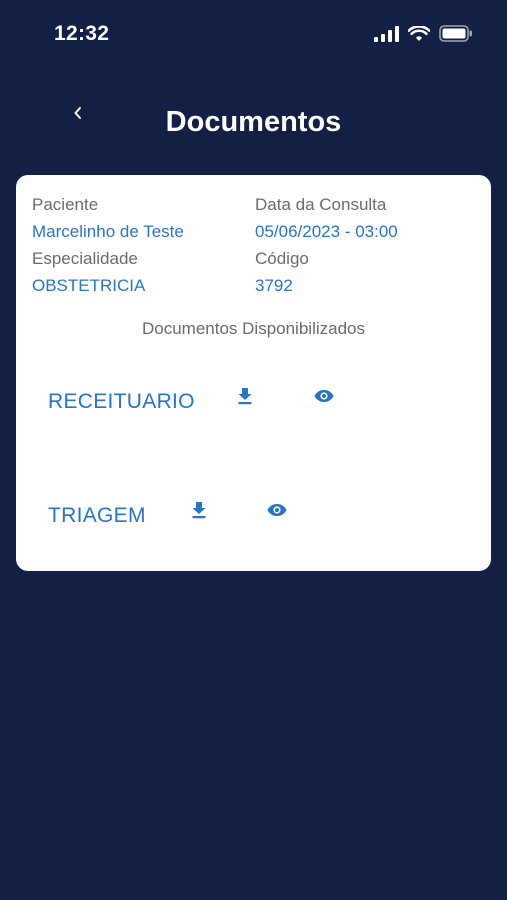 This screenshot has width=507, height=900. What do you see at coordinates (82, 33) in the screenshot?
I see `status-time: 12:32` at bounding box center [82, 33].